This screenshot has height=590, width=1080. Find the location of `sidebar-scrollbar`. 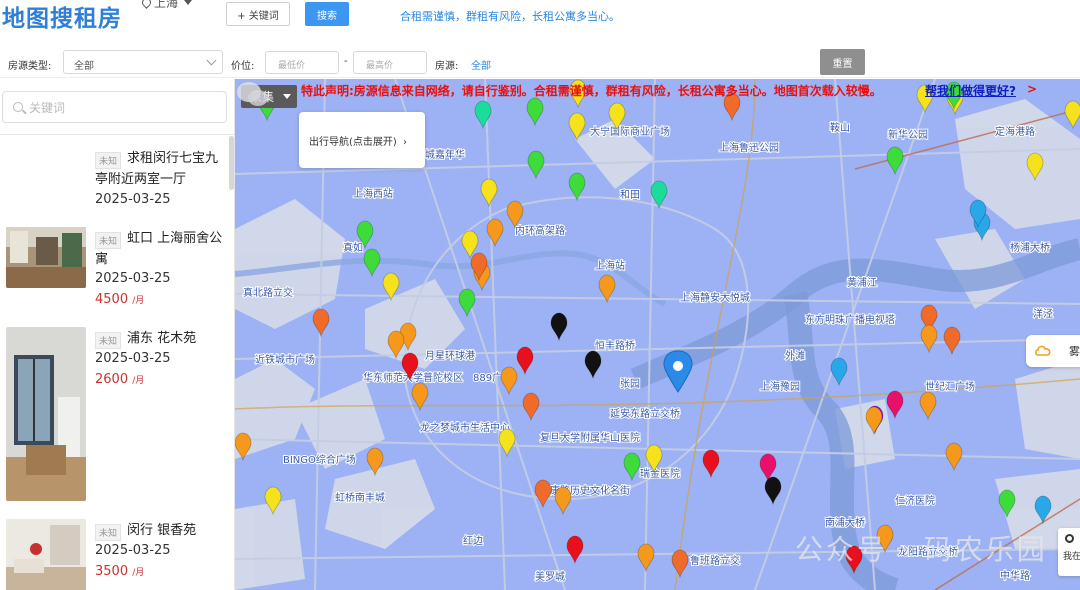

sidebar-scrollbar is located at coordinates (231, 163).